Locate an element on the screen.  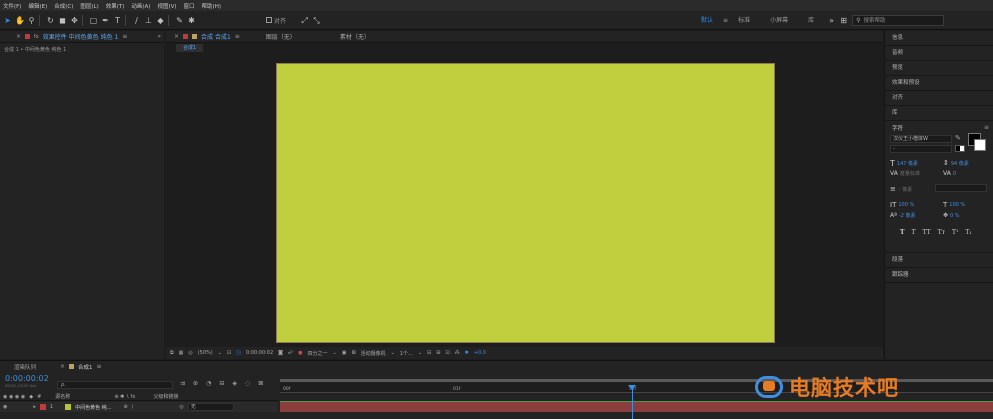
stroke-color-swatch is located at coordinates (980, 145).